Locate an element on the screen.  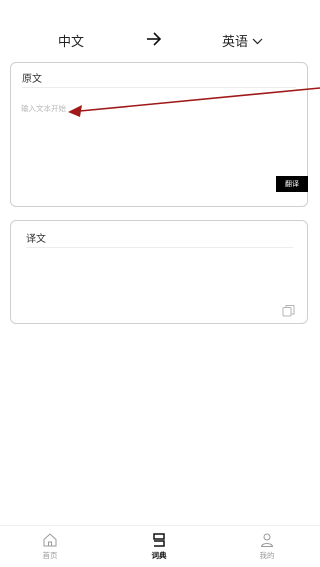
user-icon is located at coordinates (267, 540).